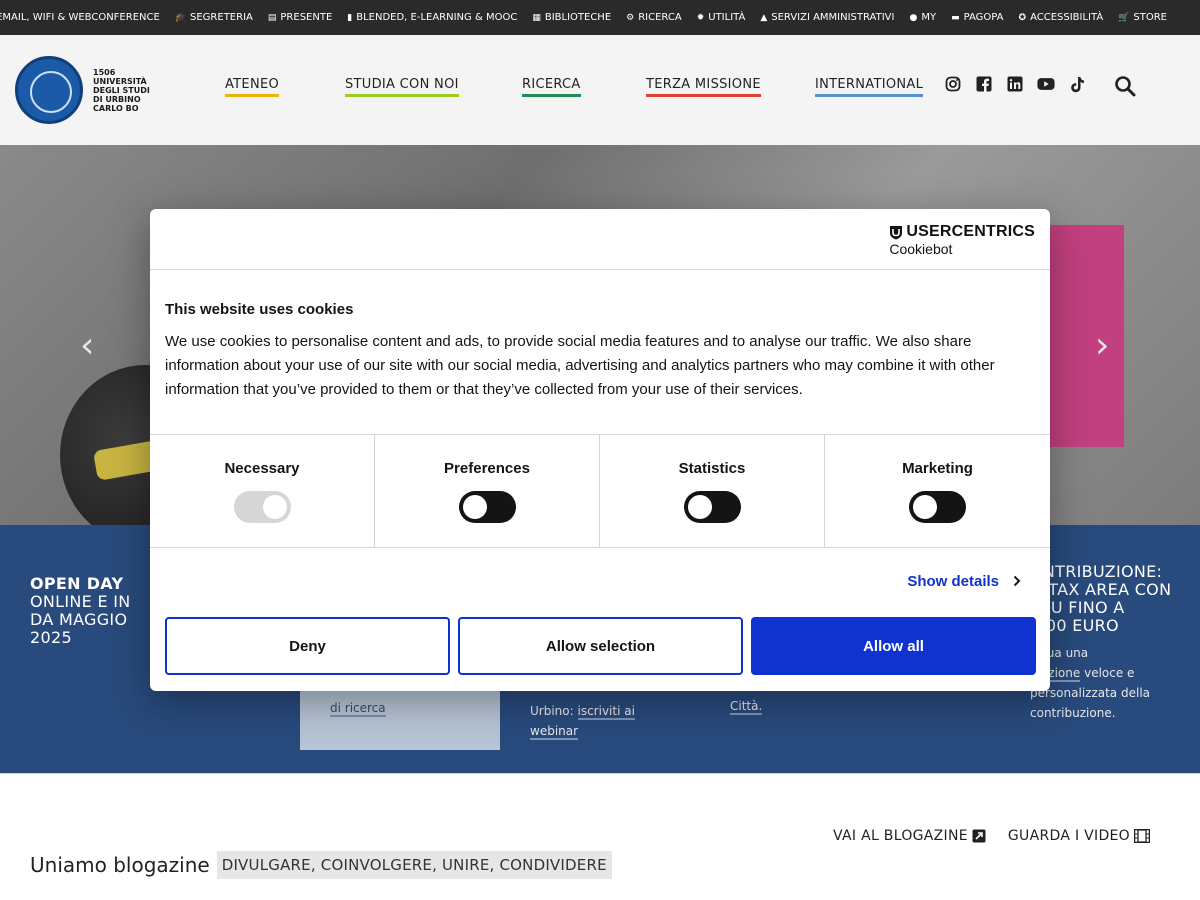 This screenshot has height=900, width=1200. What do you see at coordinates (307, 646) in the screenshot?
I see `deny-button: Deny` at bounding box center [307, 646].